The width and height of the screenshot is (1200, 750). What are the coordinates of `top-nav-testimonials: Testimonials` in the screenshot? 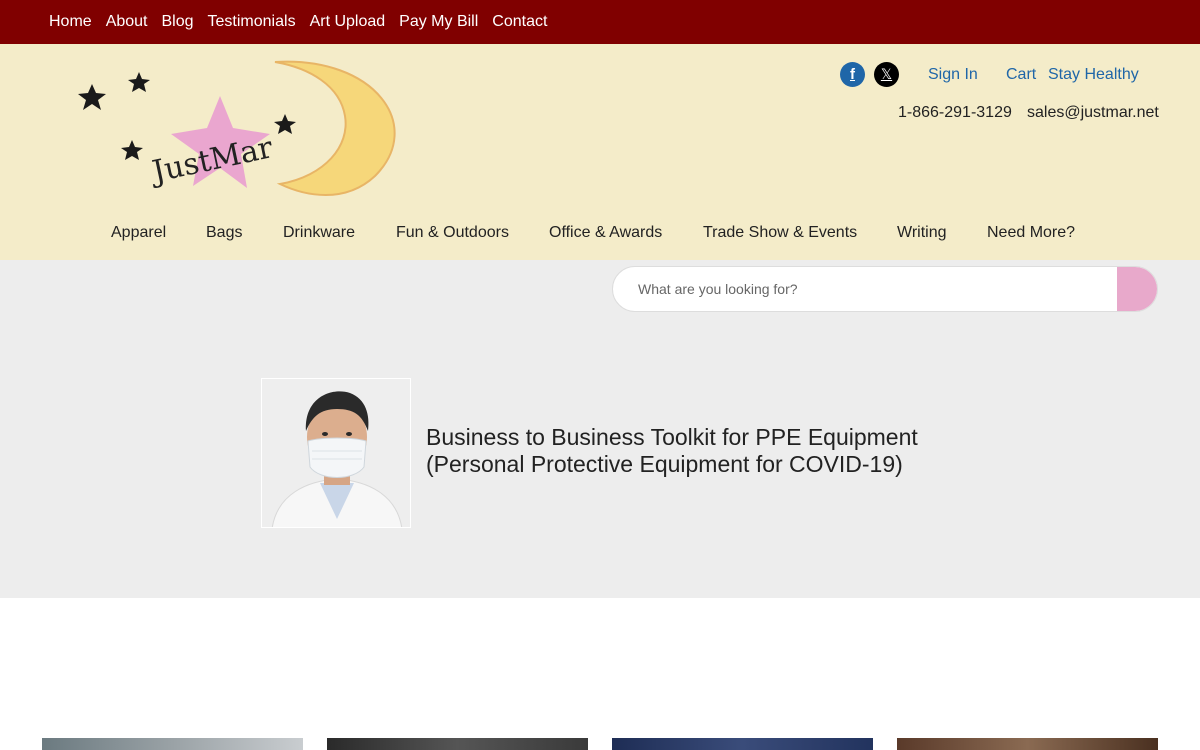 It's located at (252, 22).